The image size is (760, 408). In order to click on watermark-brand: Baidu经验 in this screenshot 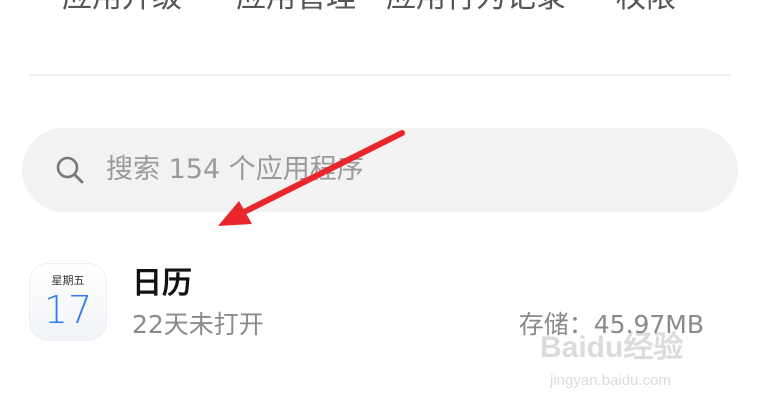, I will do `click(612, 347)`.